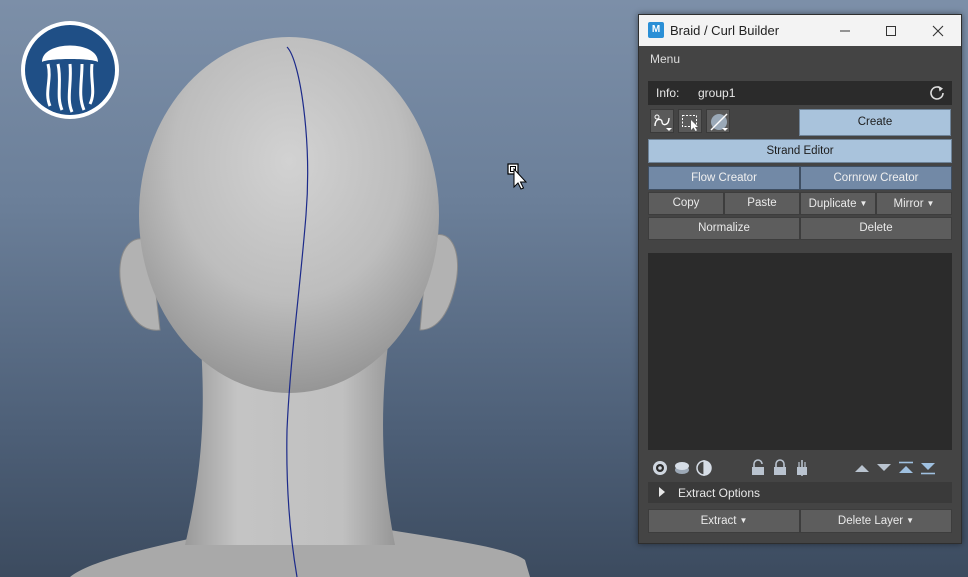 The width and height of the screenshot is (968, 577). I want to click on move-bottom-icon, so click(928, 469).